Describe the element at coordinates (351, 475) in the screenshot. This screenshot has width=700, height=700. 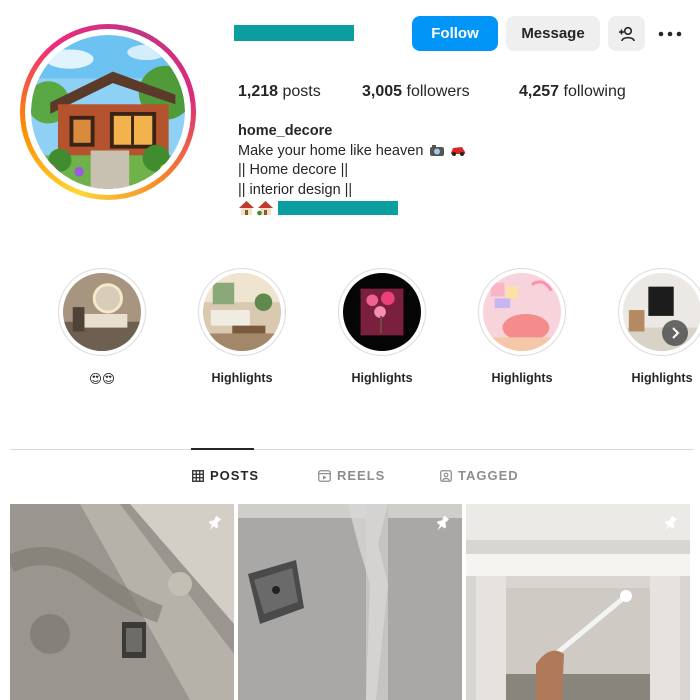
I see `tab-reels: REELS` at that location.